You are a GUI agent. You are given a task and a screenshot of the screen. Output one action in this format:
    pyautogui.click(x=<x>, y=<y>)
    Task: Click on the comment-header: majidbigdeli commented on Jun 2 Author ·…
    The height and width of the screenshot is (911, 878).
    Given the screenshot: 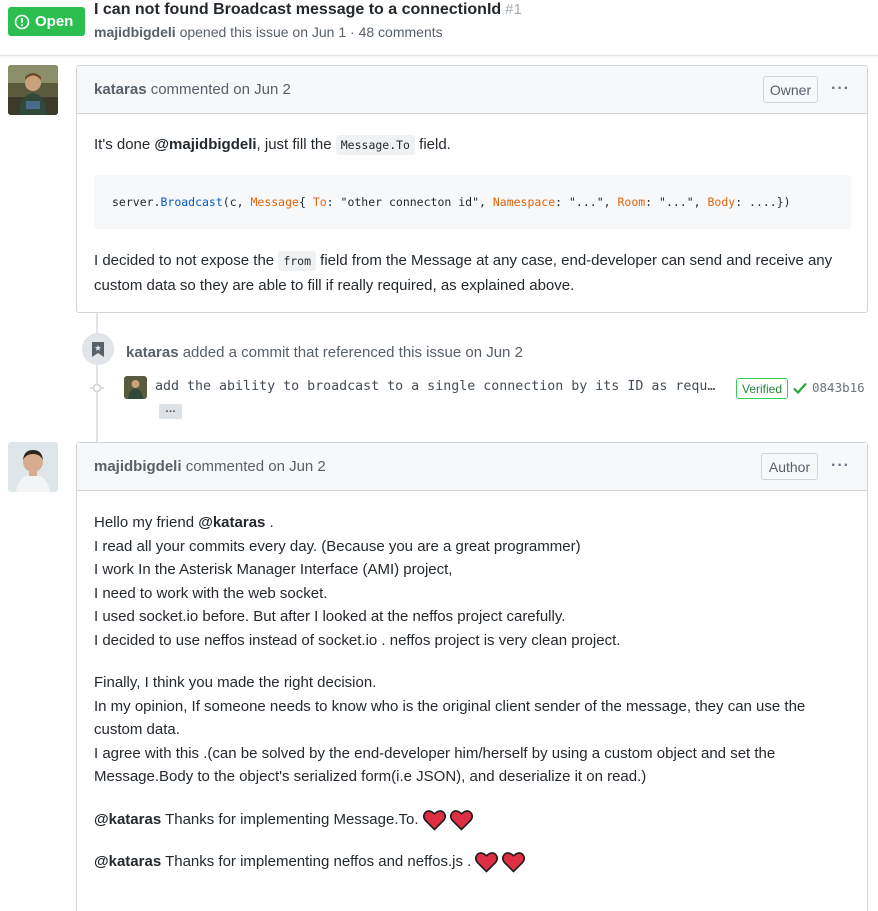 What is the action you would take?
    pyautogui.click(x=472, y=467)
    